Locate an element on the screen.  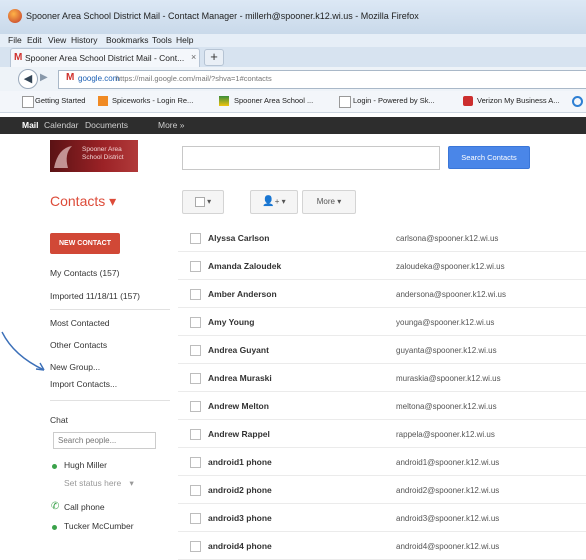
menu-edit: Edit is located at coordinates (34, 40).